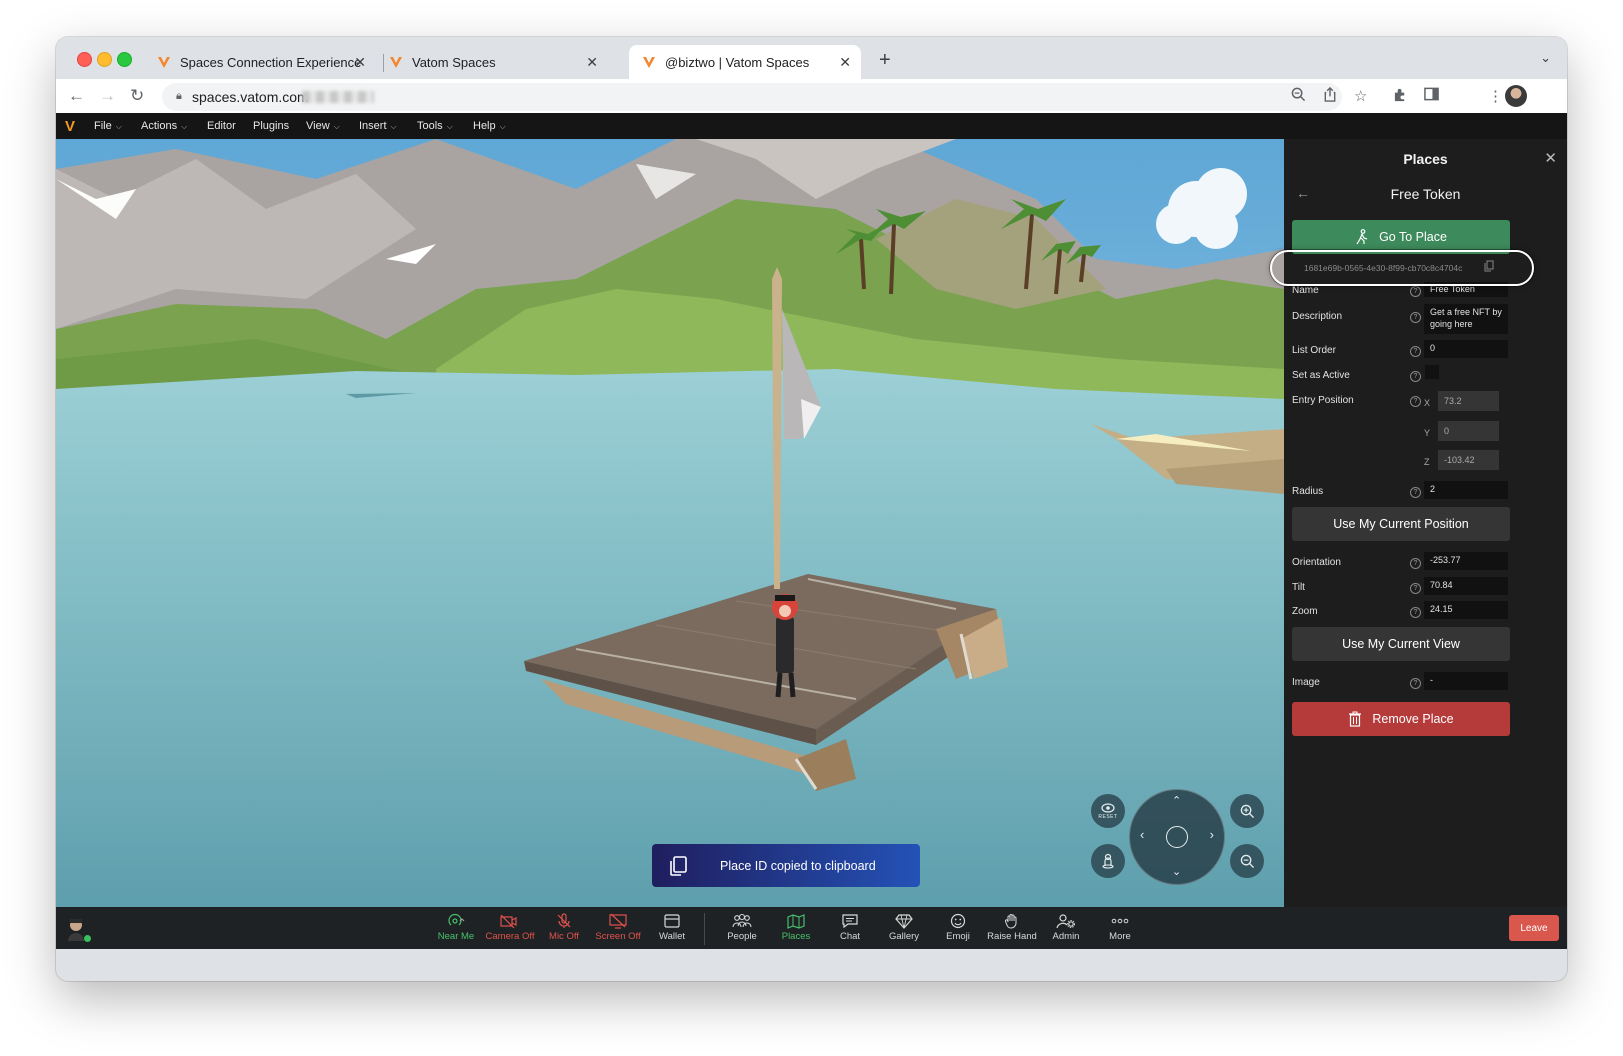 The image size is (1623, 1056). I want to click on url-text: spaces.vatom.com, so click(250, 97).